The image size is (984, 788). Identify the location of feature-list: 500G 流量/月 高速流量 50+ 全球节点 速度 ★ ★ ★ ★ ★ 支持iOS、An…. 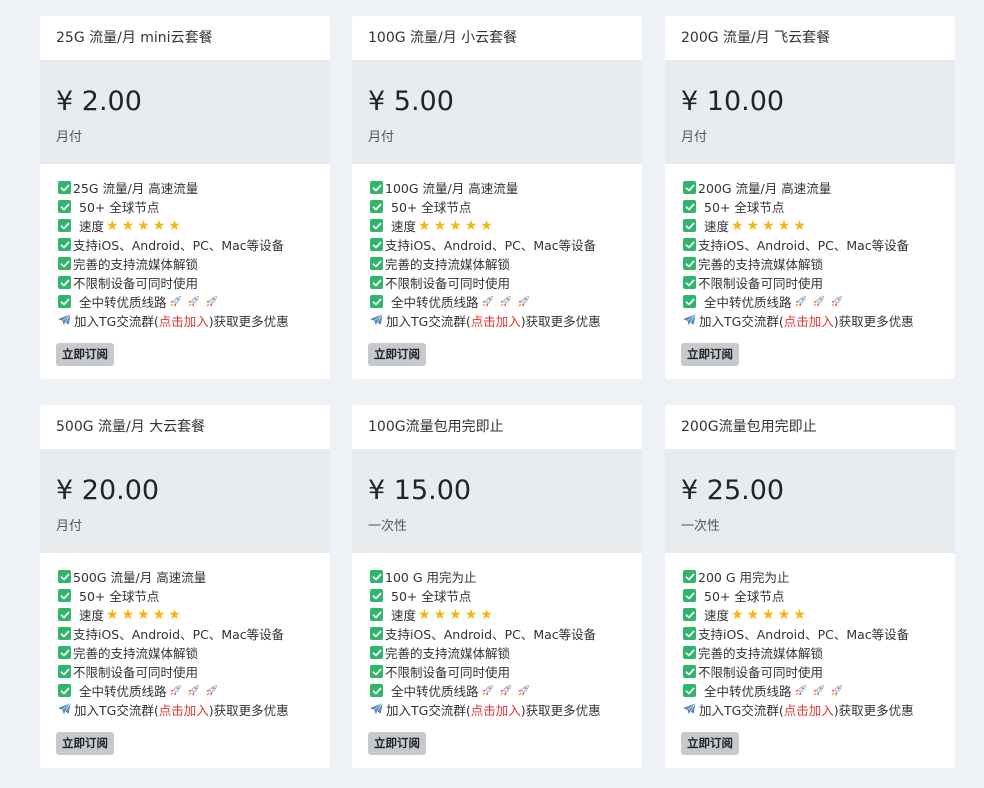
(185, 636).